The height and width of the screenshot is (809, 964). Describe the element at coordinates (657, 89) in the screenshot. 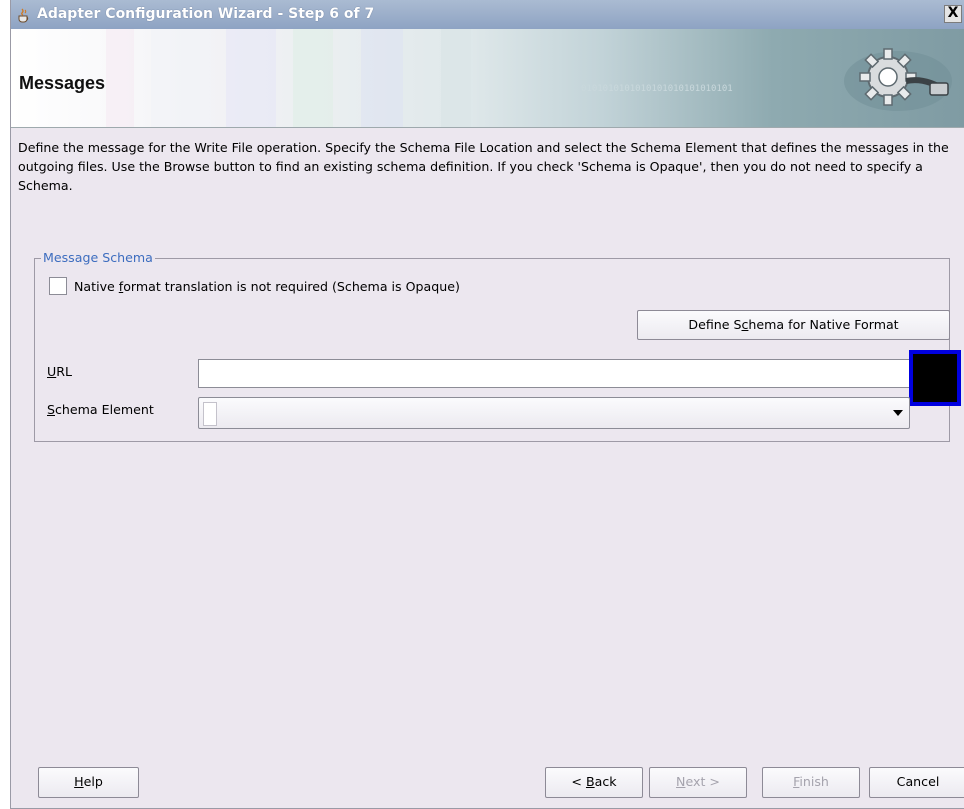

I see `header-binary-text: 0101010101010101010101010101` at that location.